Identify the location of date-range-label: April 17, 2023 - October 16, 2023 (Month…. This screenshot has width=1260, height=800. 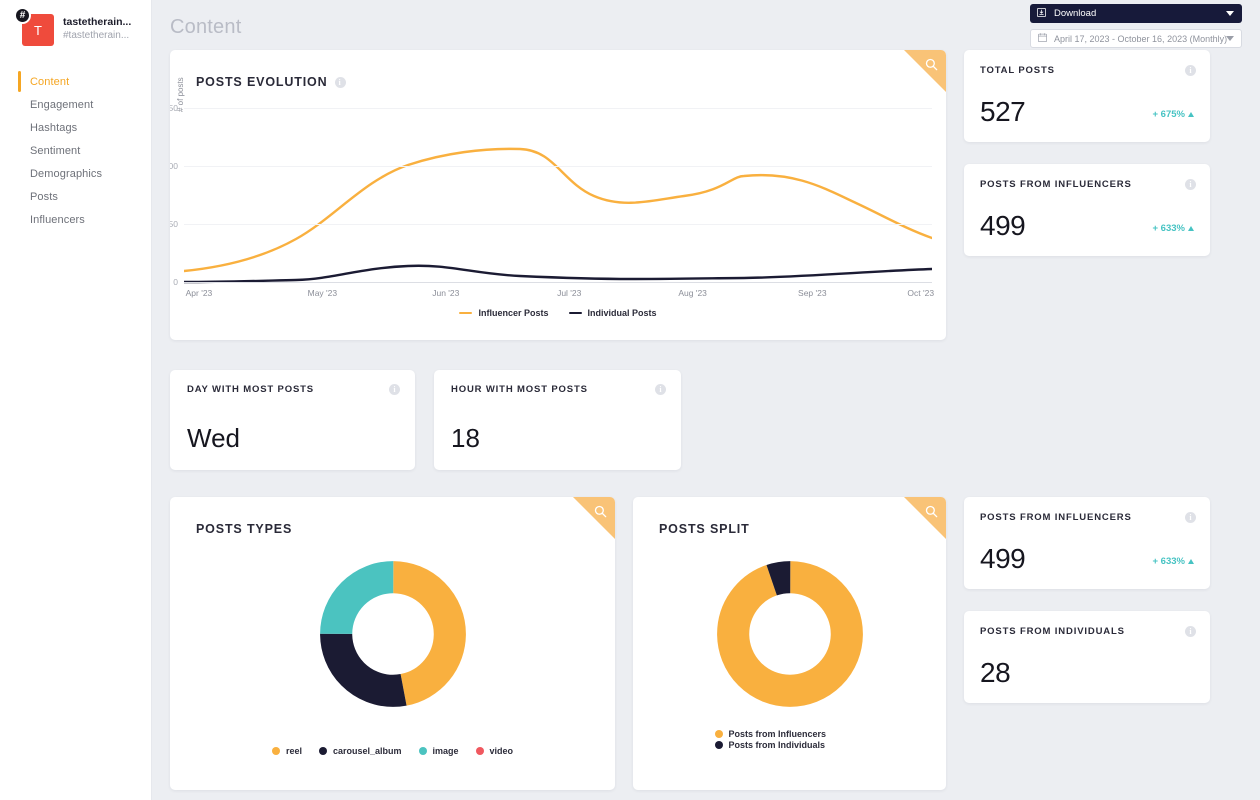
(1141, 38).